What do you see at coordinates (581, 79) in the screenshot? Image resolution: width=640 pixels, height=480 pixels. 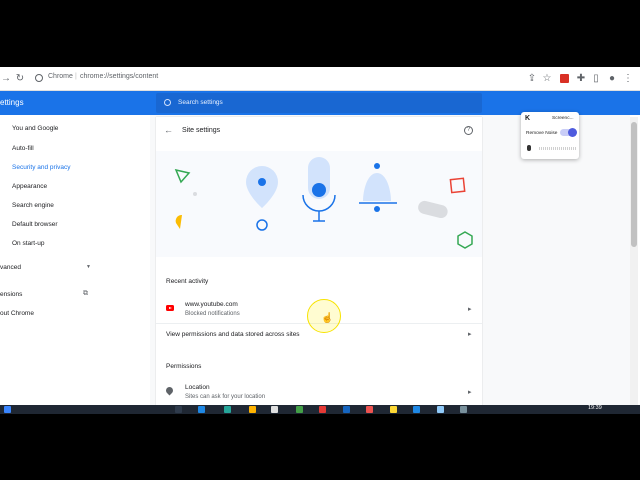 I see `puzzle-icon: ✚` at bounding box center [581, 79].